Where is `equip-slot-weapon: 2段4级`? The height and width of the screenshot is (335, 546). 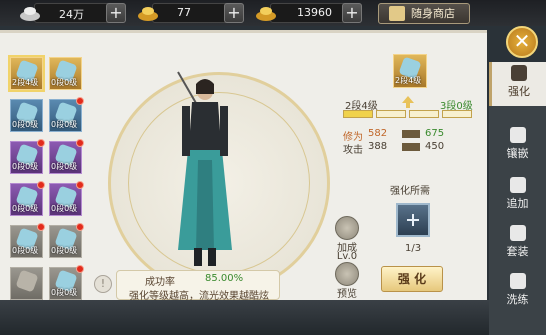
equip-slot-weapon: 2段4级 is located at coordinates (26, 73).